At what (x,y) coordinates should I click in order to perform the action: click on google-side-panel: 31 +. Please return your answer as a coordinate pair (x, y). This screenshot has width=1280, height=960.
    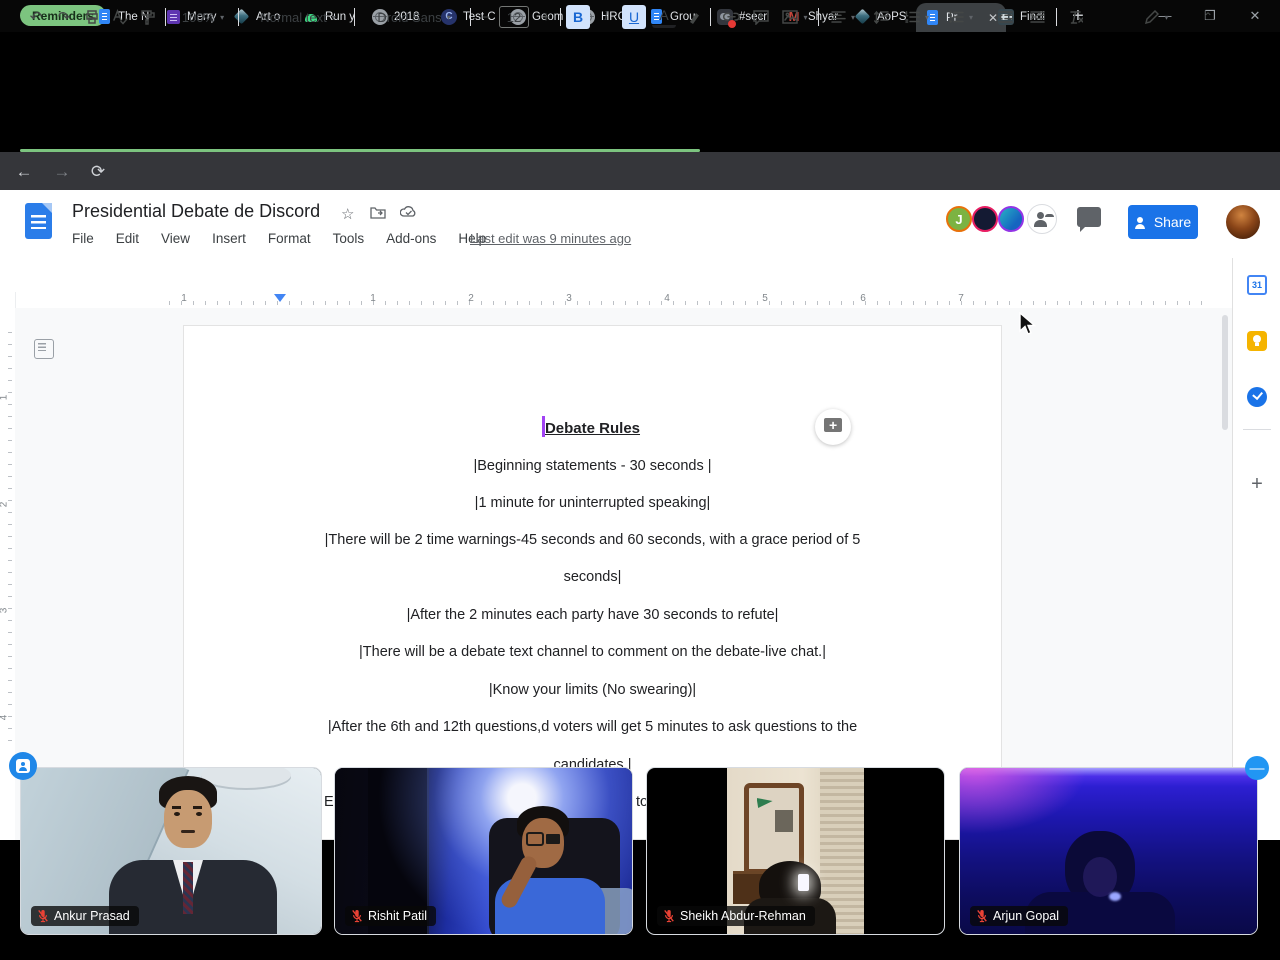
    Looking at the image, I should click on (1256, 549).